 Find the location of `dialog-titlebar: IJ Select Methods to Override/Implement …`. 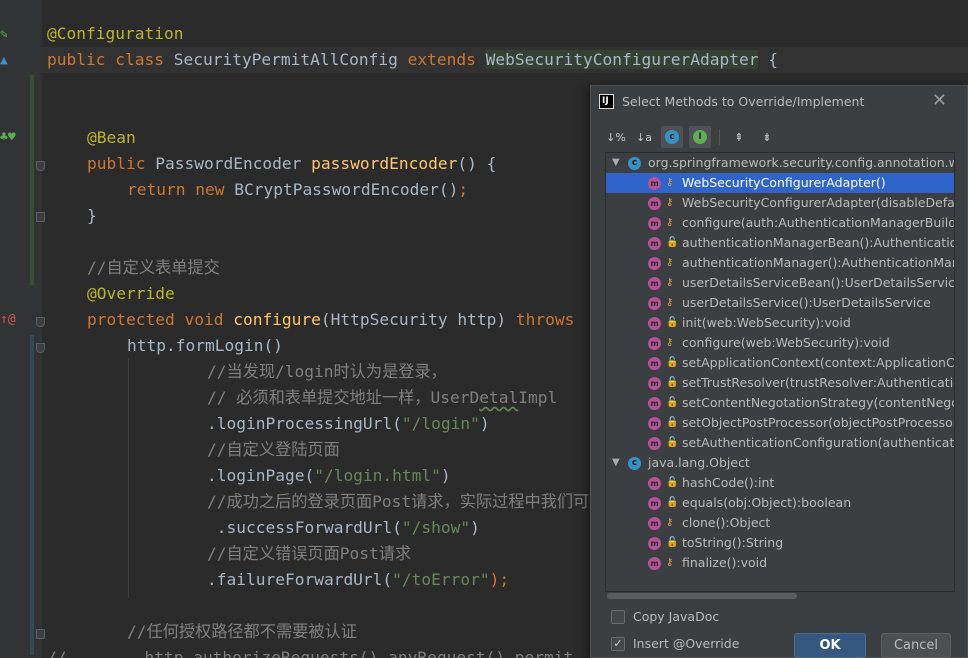

dialog-titlebar: IJ Select Methods to Override/Implement … is located at coordinates (779, 102).